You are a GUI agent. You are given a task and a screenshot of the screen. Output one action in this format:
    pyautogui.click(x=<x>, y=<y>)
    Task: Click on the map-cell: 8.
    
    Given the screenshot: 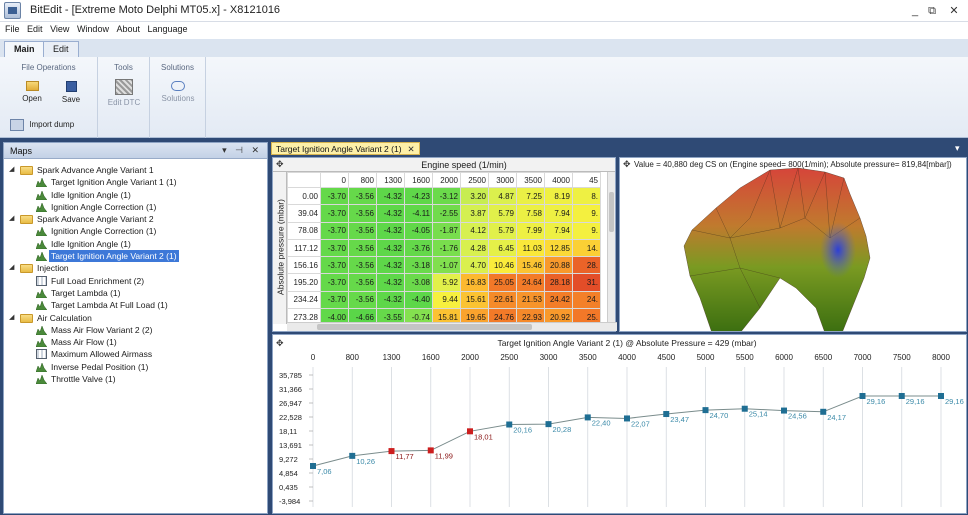 What is the action you would take?
    pyautogui.click(x=586, y=196)
    